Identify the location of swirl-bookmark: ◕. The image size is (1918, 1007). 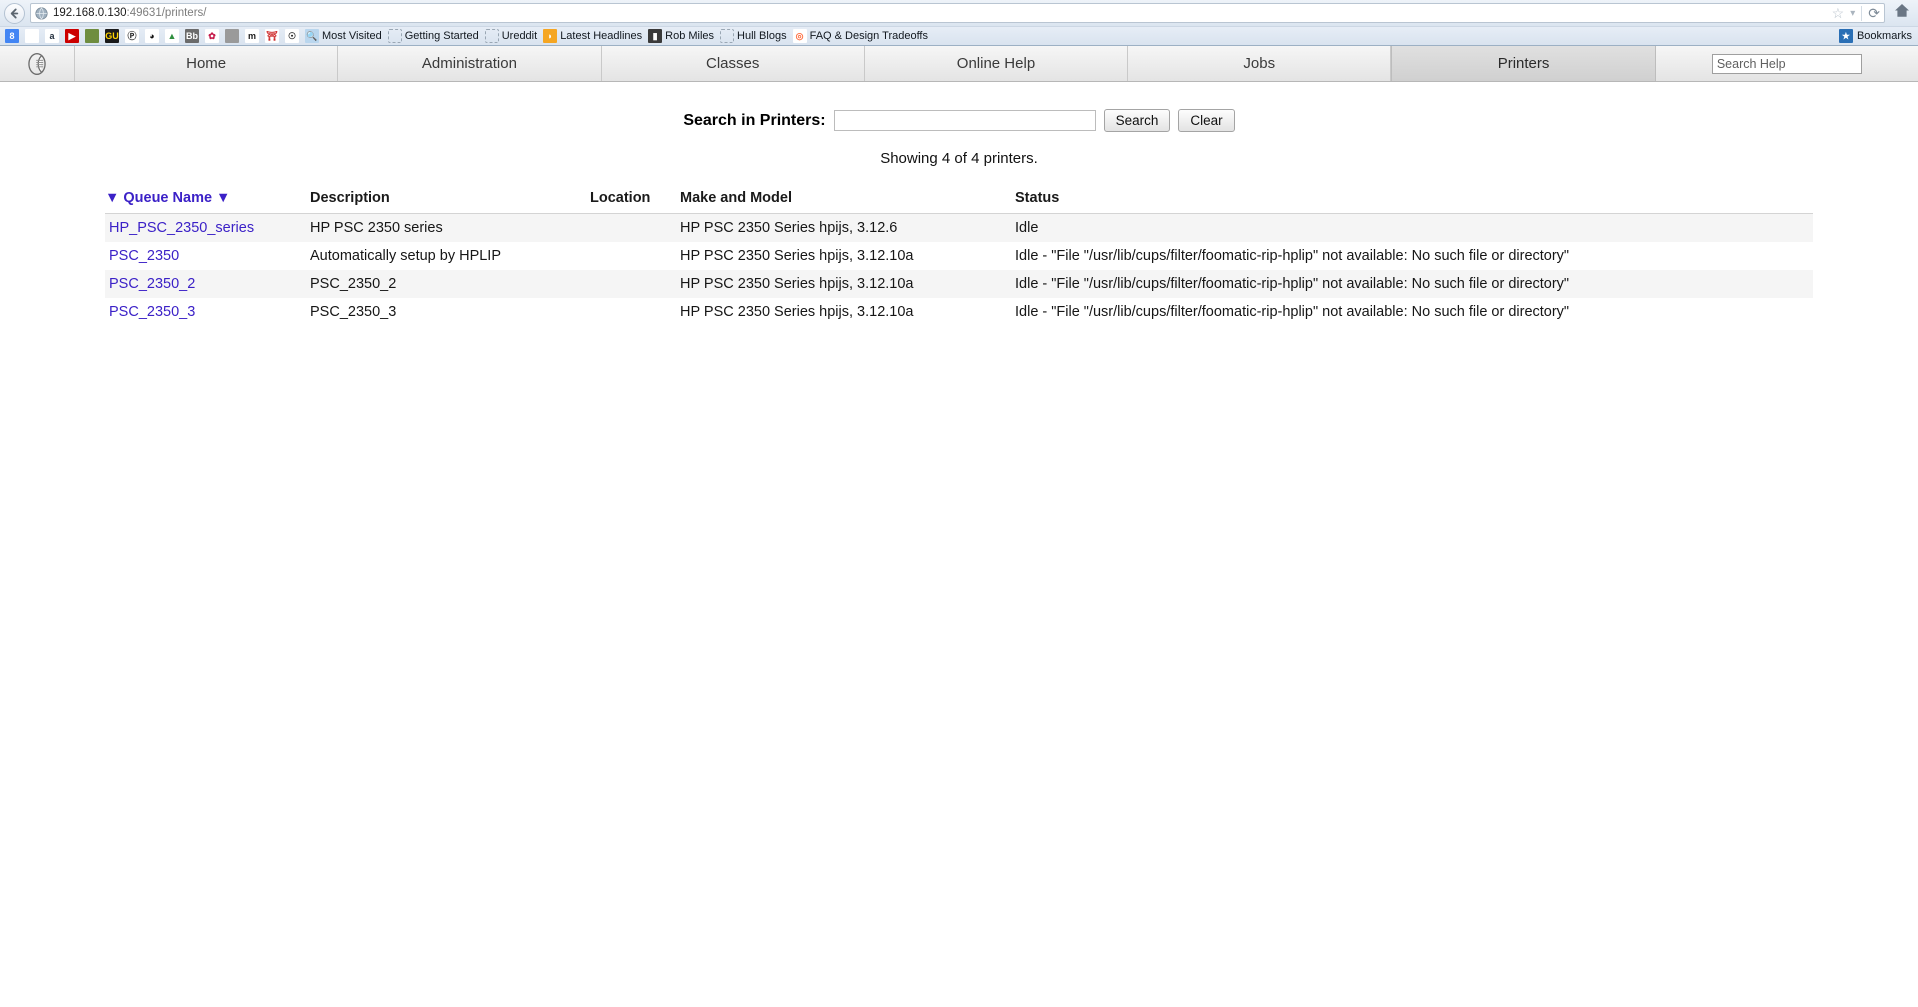
(152, 36).